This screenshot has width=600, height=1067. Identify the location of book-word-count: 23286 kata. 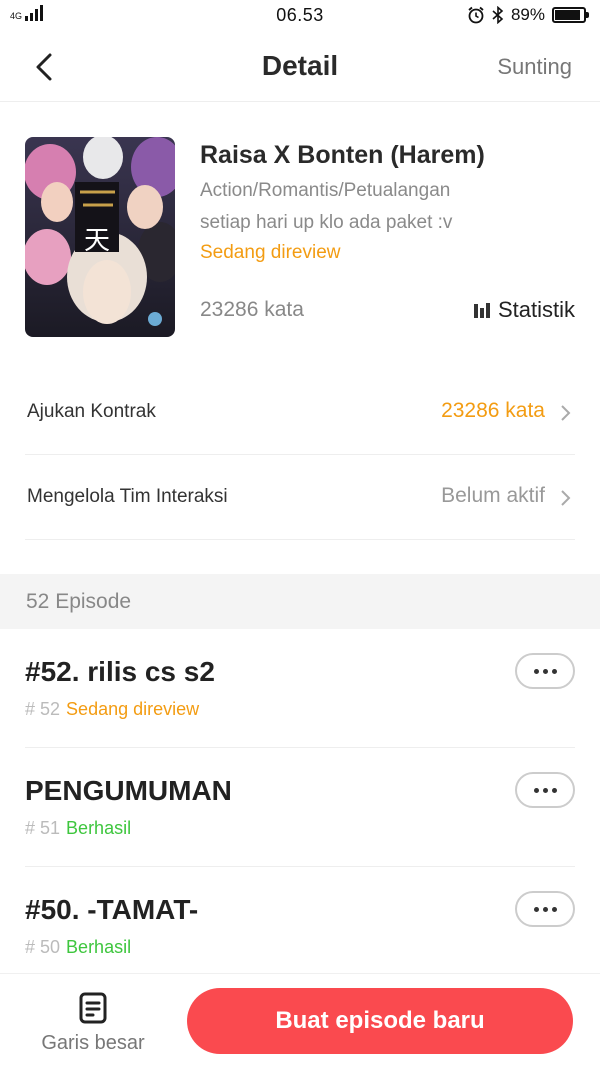
(252, 309).